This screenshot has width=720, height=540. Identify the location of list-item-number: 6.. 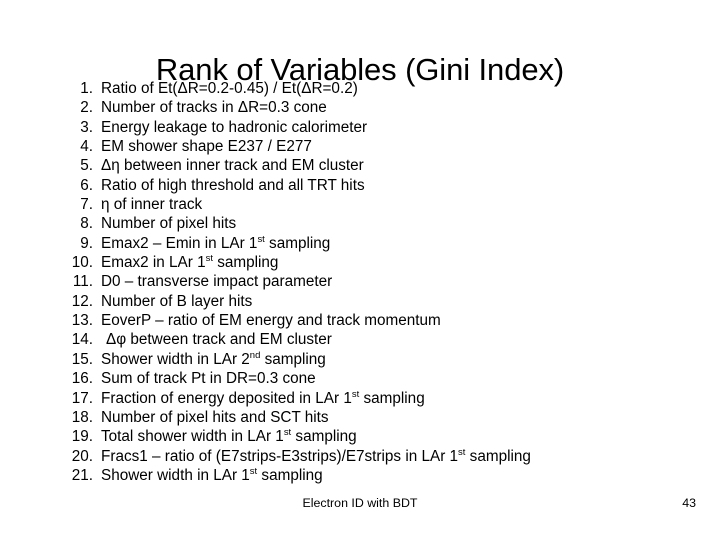
(86, 185).